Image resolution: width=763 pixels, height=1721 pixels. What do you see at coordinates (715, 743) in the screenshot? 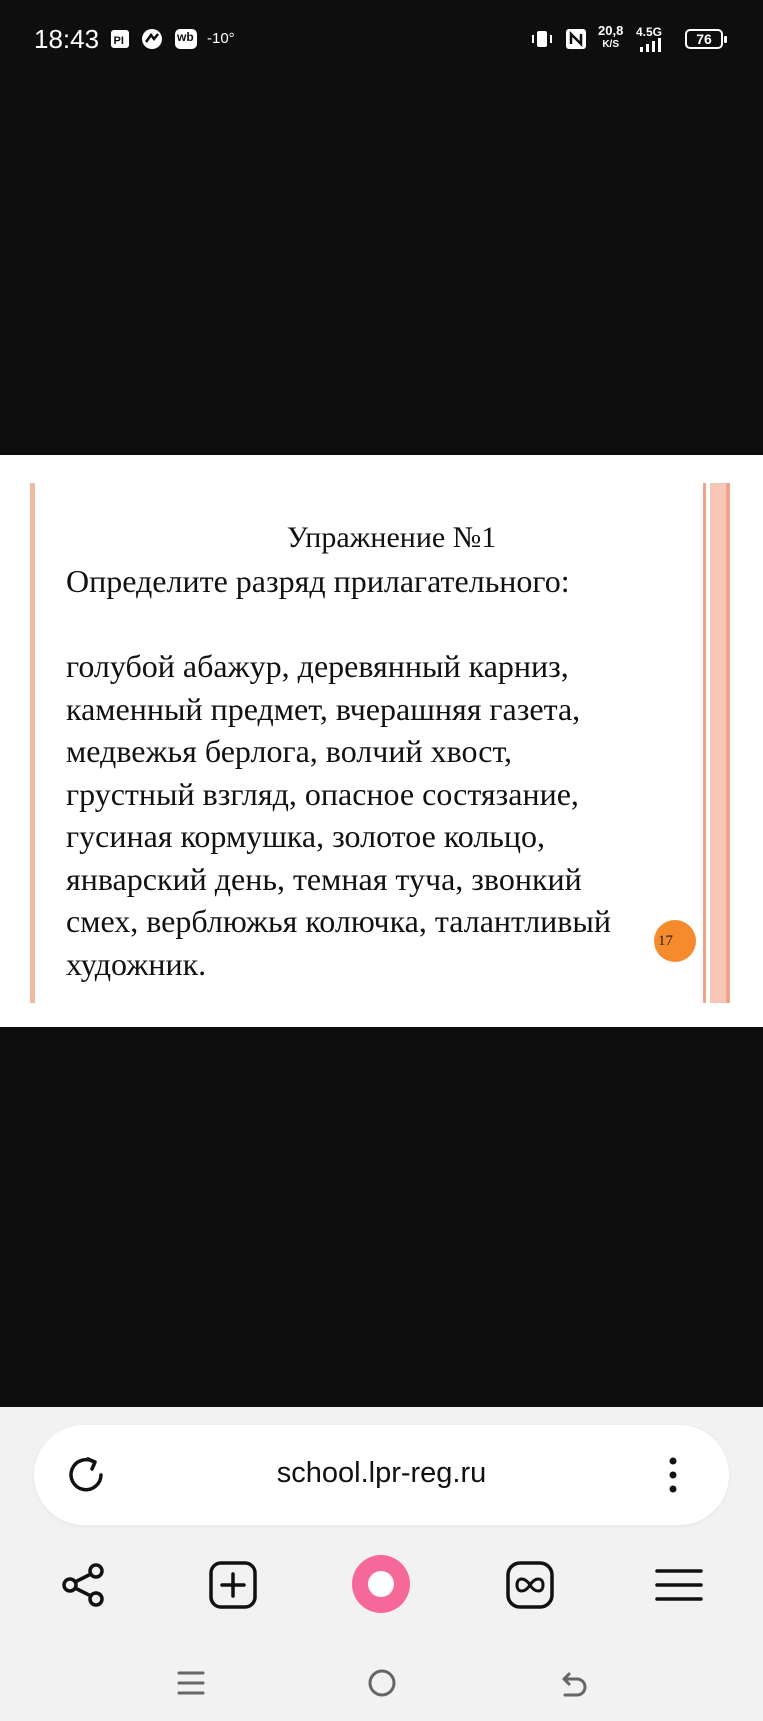
I see `slide-right-decoration` at bounding box center [715, 743].